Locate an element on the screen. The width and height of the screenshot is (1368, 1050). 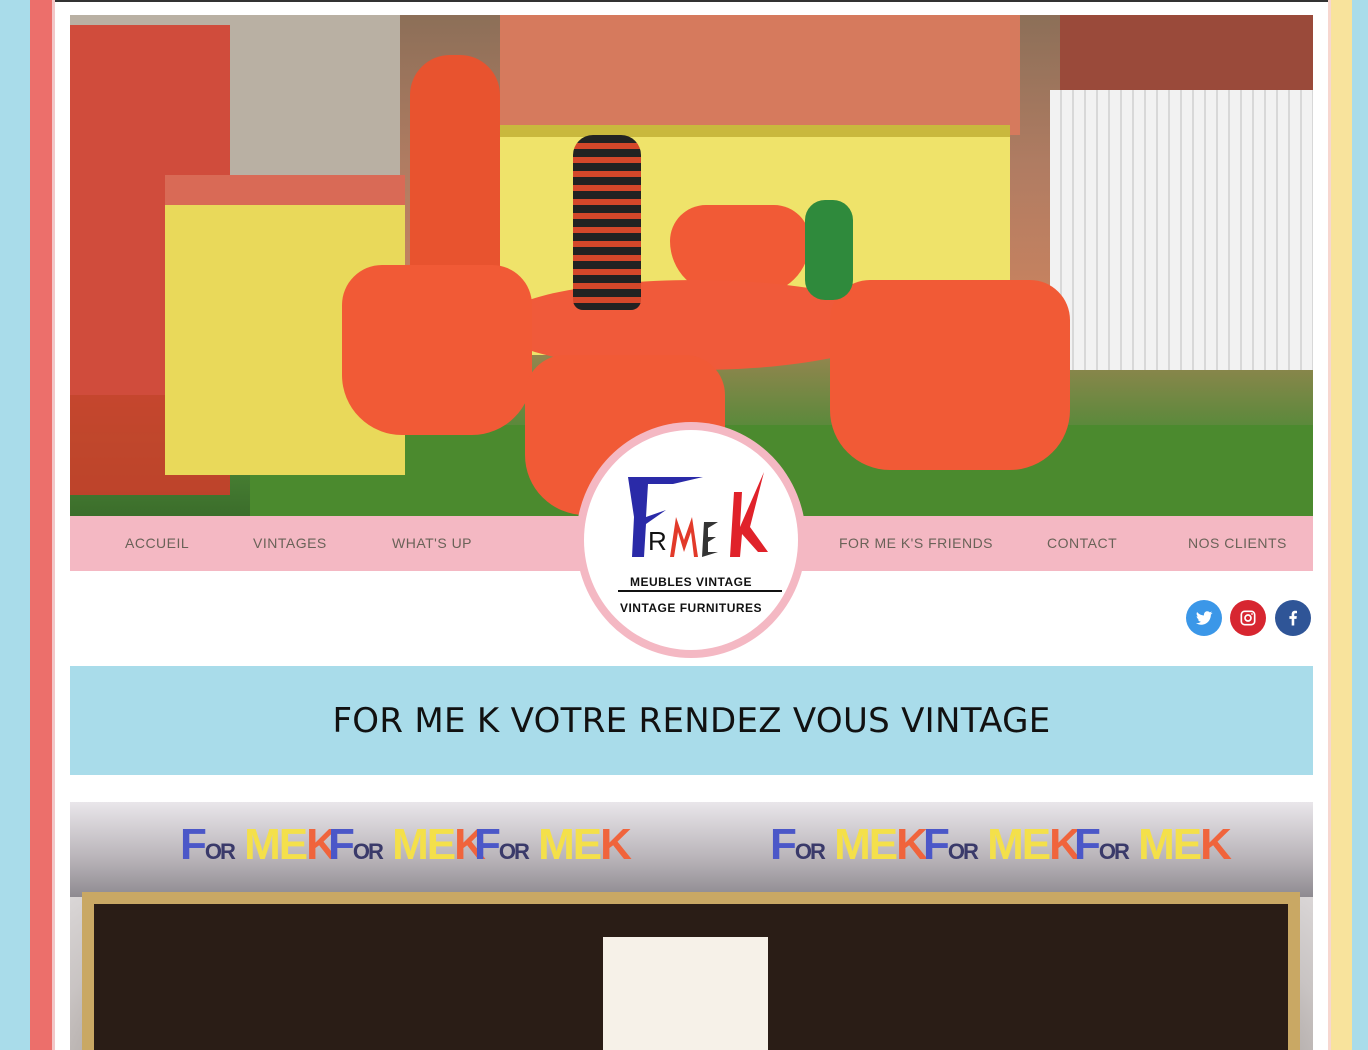
left-stripe-red is located at coordinates (41, 525).